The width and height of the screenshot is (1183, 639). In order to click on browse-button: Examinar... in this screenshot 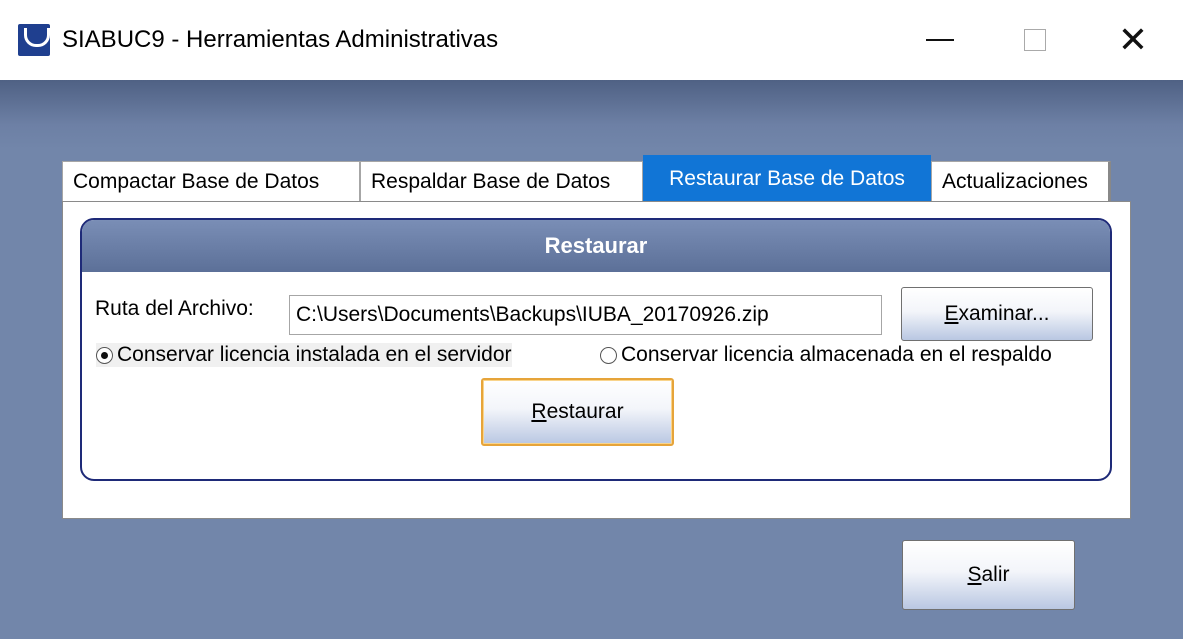, I will do `click(997, 314)`.